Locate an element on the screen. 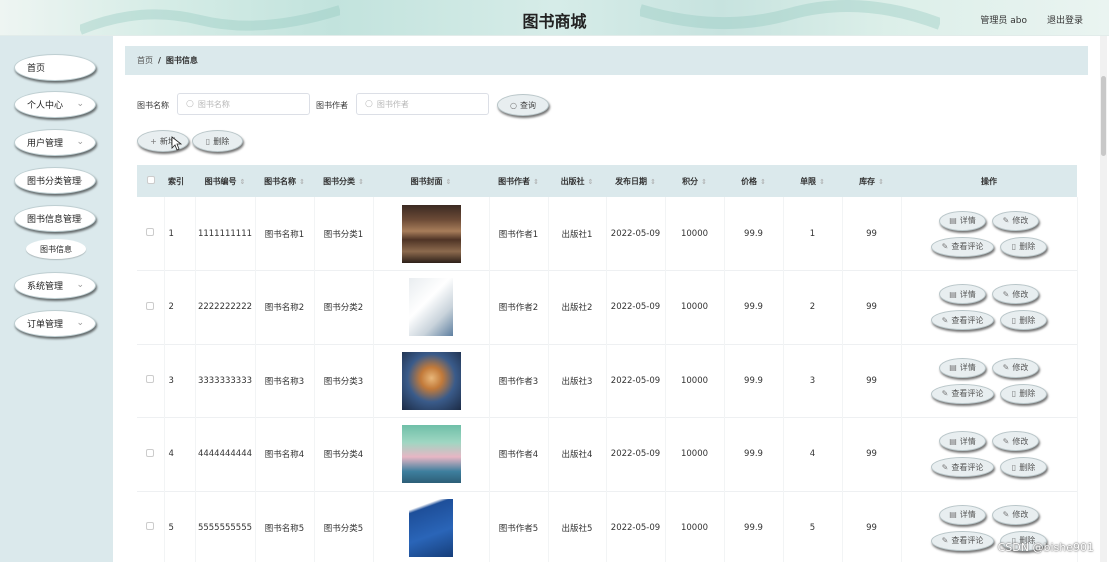 The width and height of the screenshot is (1109, 562). column-header-price: 价格 ⇕ is located at coordinates (753, 181).